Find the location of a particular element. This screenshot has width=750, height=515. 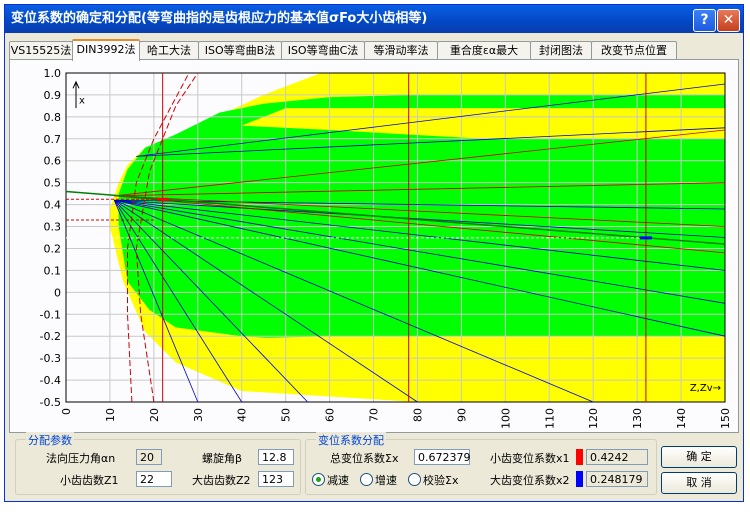

tab-vs15525: VS15525法 is located at coordinates (41, 50).